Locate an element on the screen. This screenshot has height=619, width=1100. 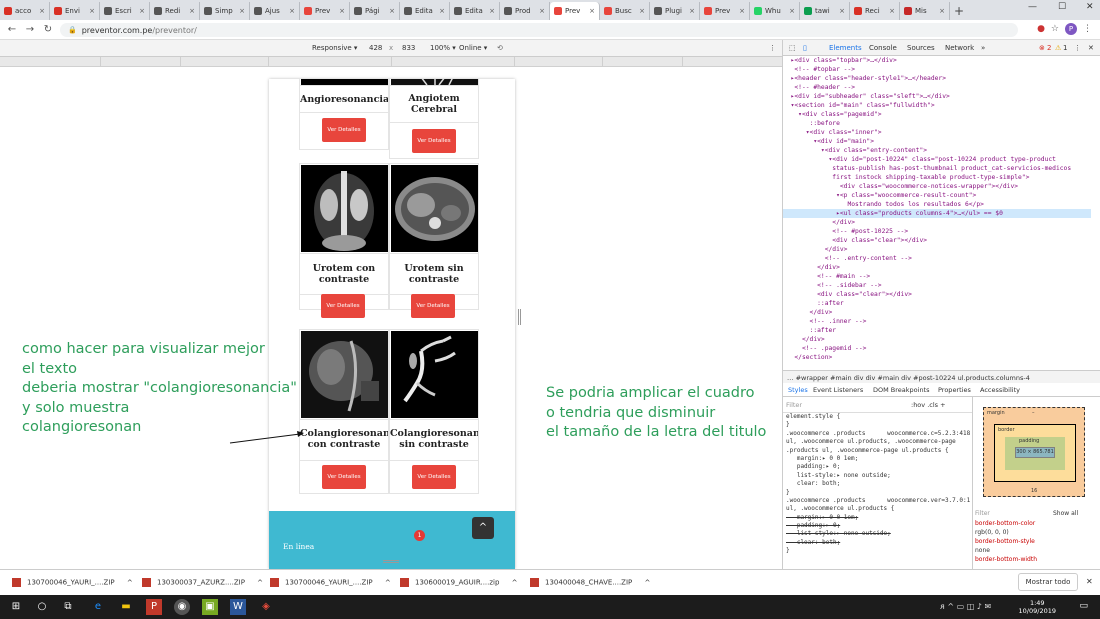
warning-icon: ⚠ is located at coordinates (1058, 48).